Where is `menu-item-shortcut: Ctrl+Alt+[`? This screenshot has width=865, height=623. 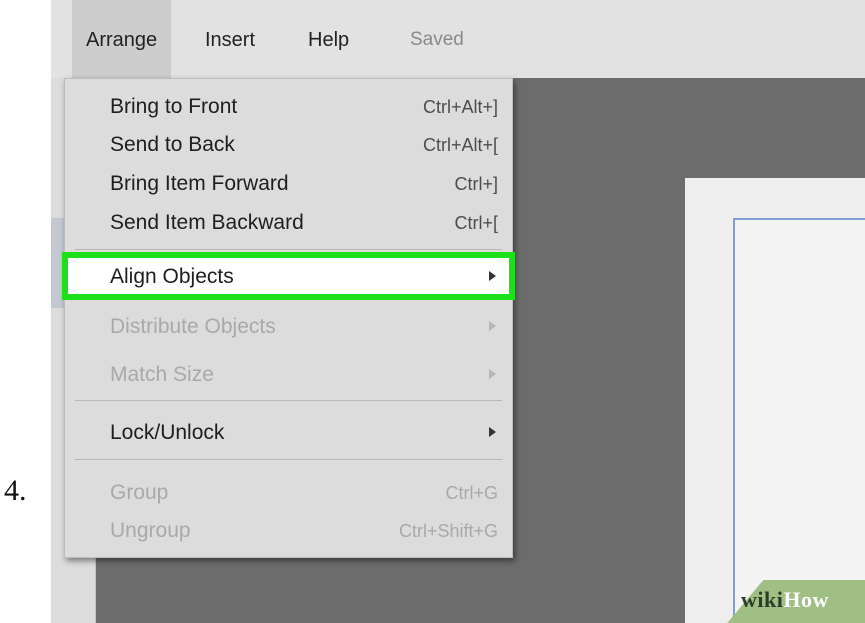 menu-item-shortcut: Ctrl+Alt+[ is located at coordinates (460, 145).